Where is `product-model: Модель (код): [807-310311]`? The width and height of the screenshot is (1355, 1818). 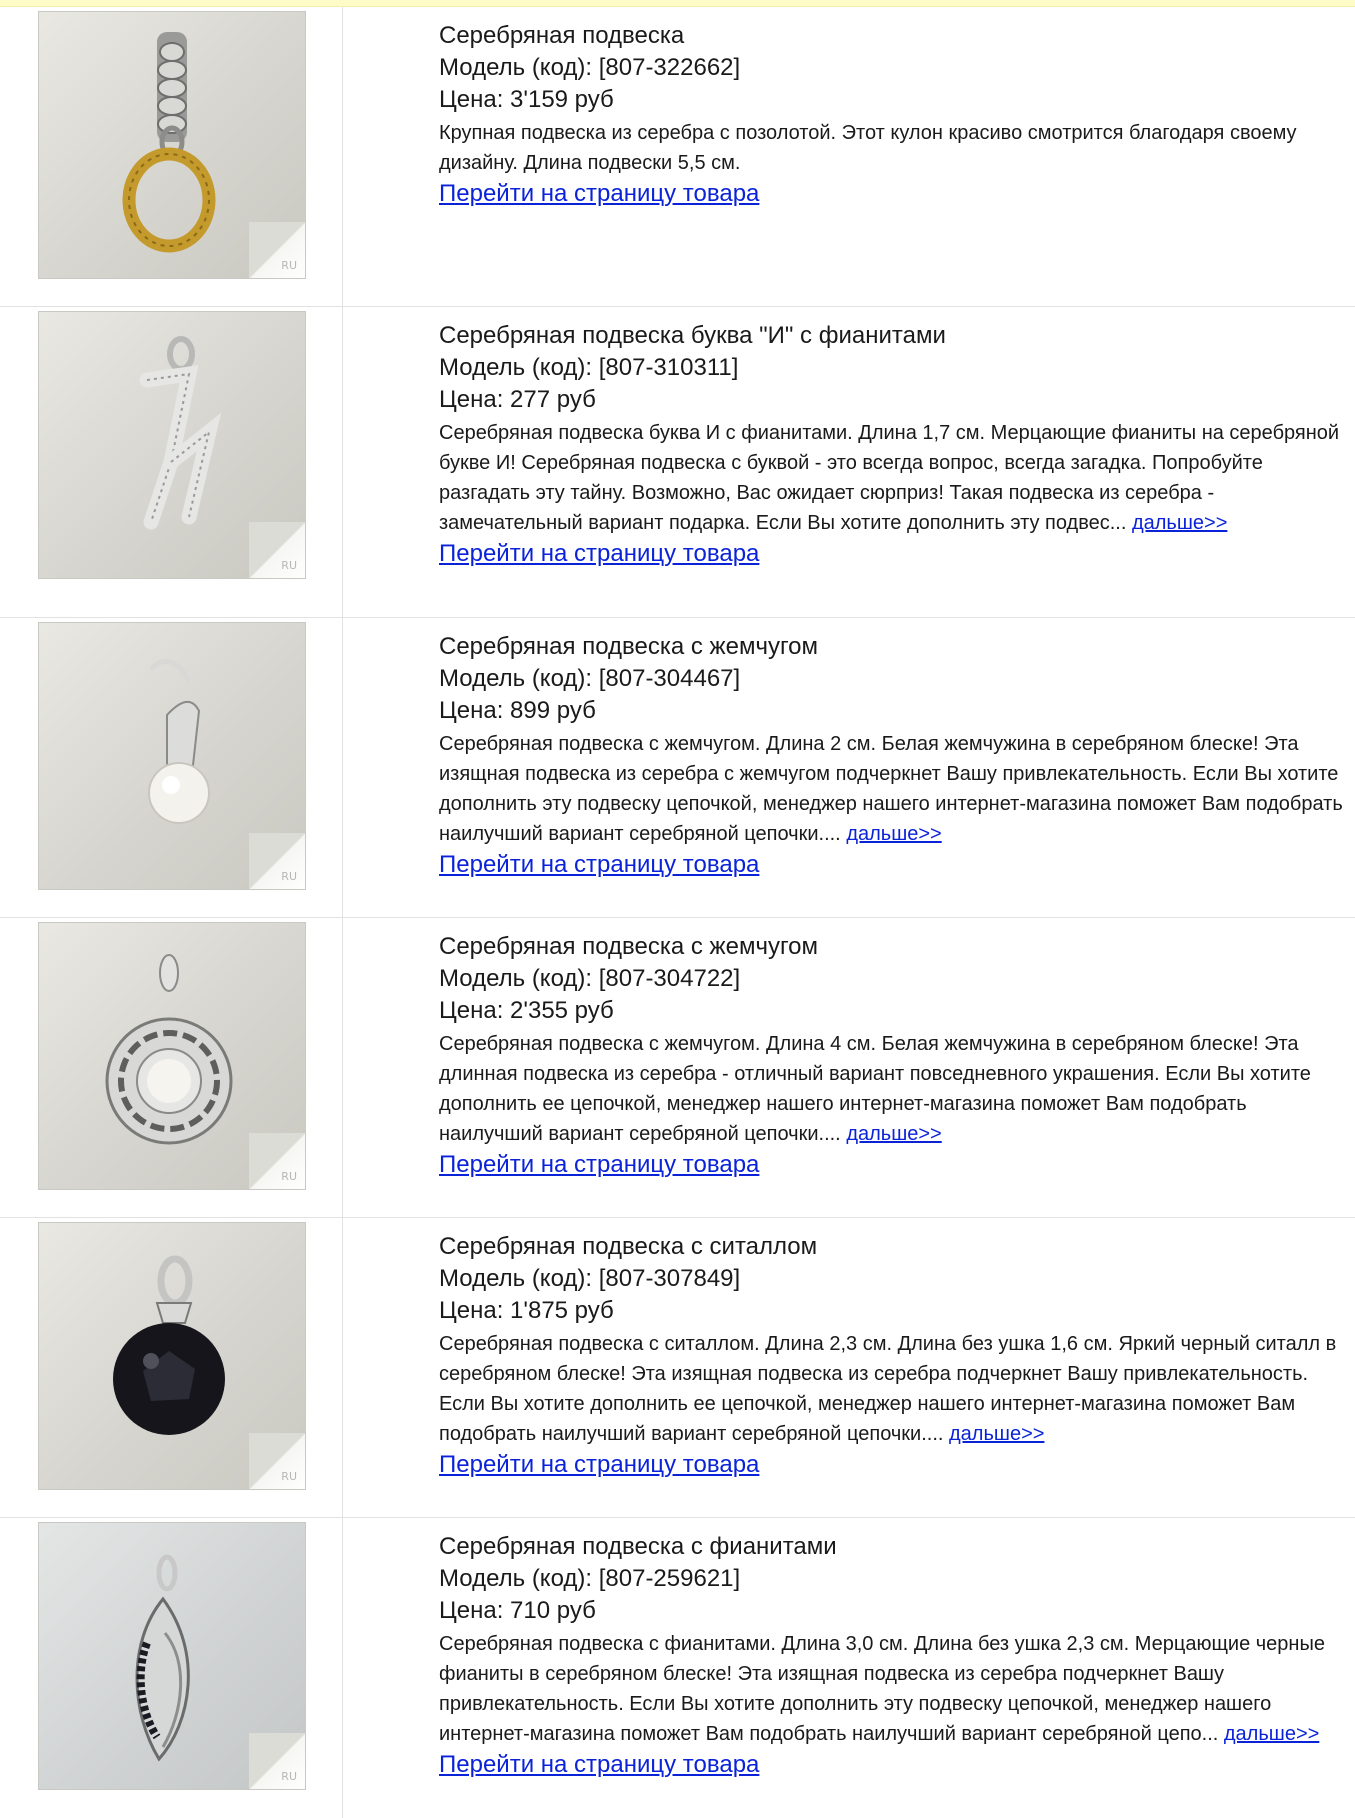 product-model: Модель (код): [807-310311] is located at coordinates (589, 367).